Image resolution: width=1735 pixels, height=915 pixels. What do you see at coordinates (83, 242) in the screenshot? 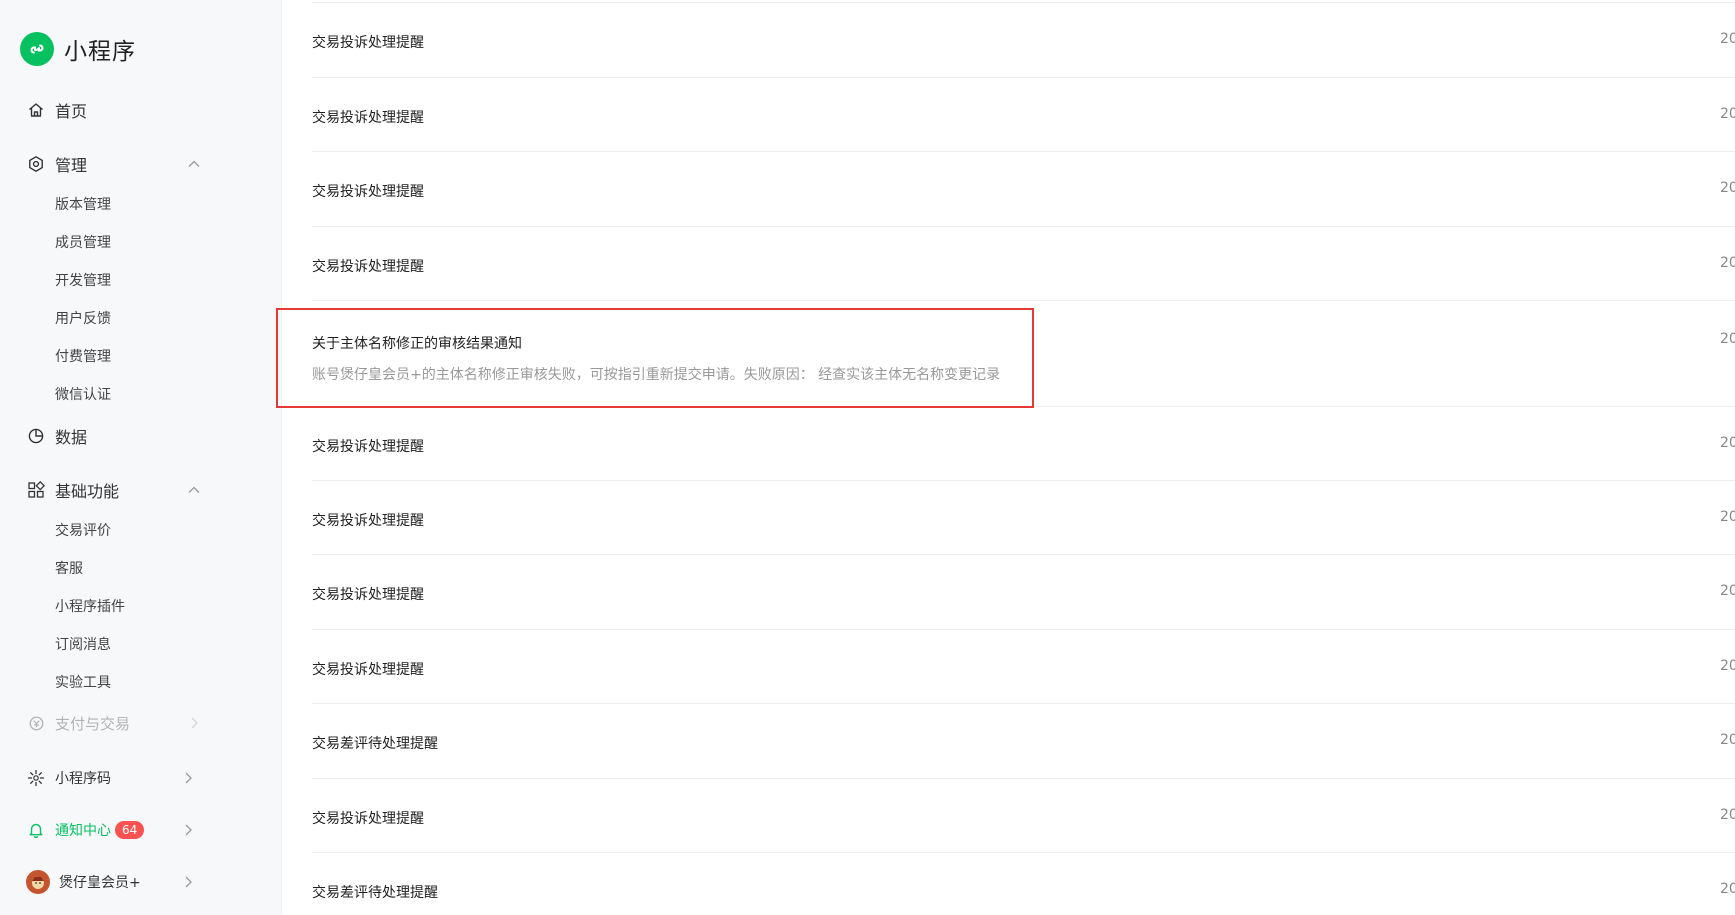
I see `nav-member-manage: 成员管理` at bounding box center [83, 242].